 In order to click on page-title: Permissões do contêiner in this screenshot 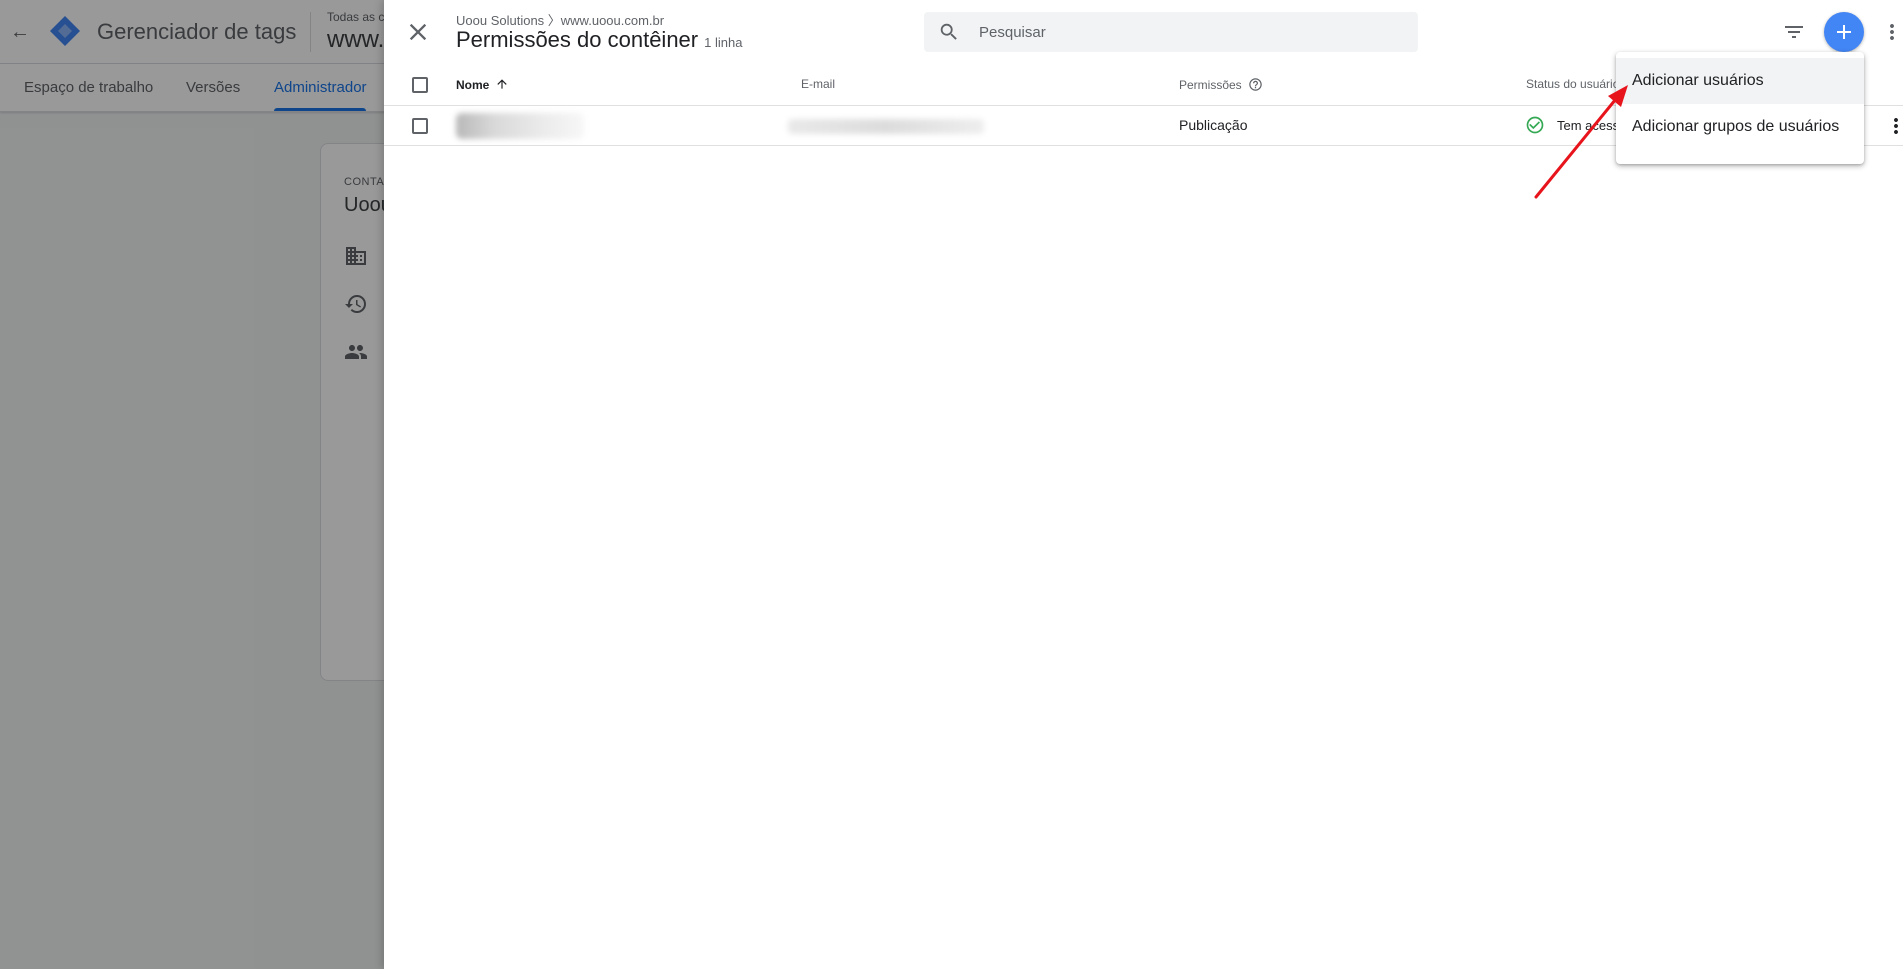, I will do `click(577, 39)`.